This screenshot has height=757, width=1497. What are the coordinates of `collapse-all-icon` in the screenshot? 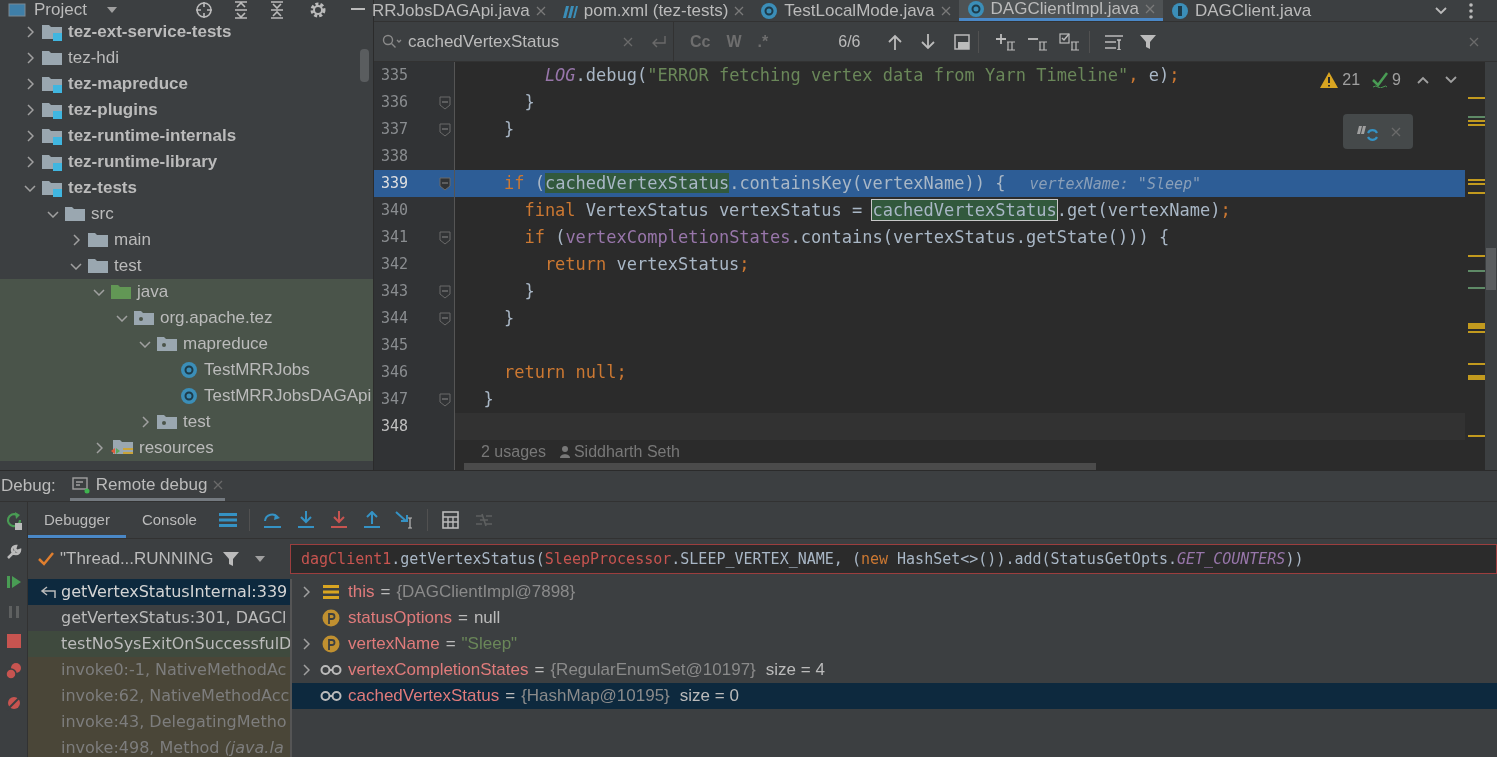 It's located at (277, 9).